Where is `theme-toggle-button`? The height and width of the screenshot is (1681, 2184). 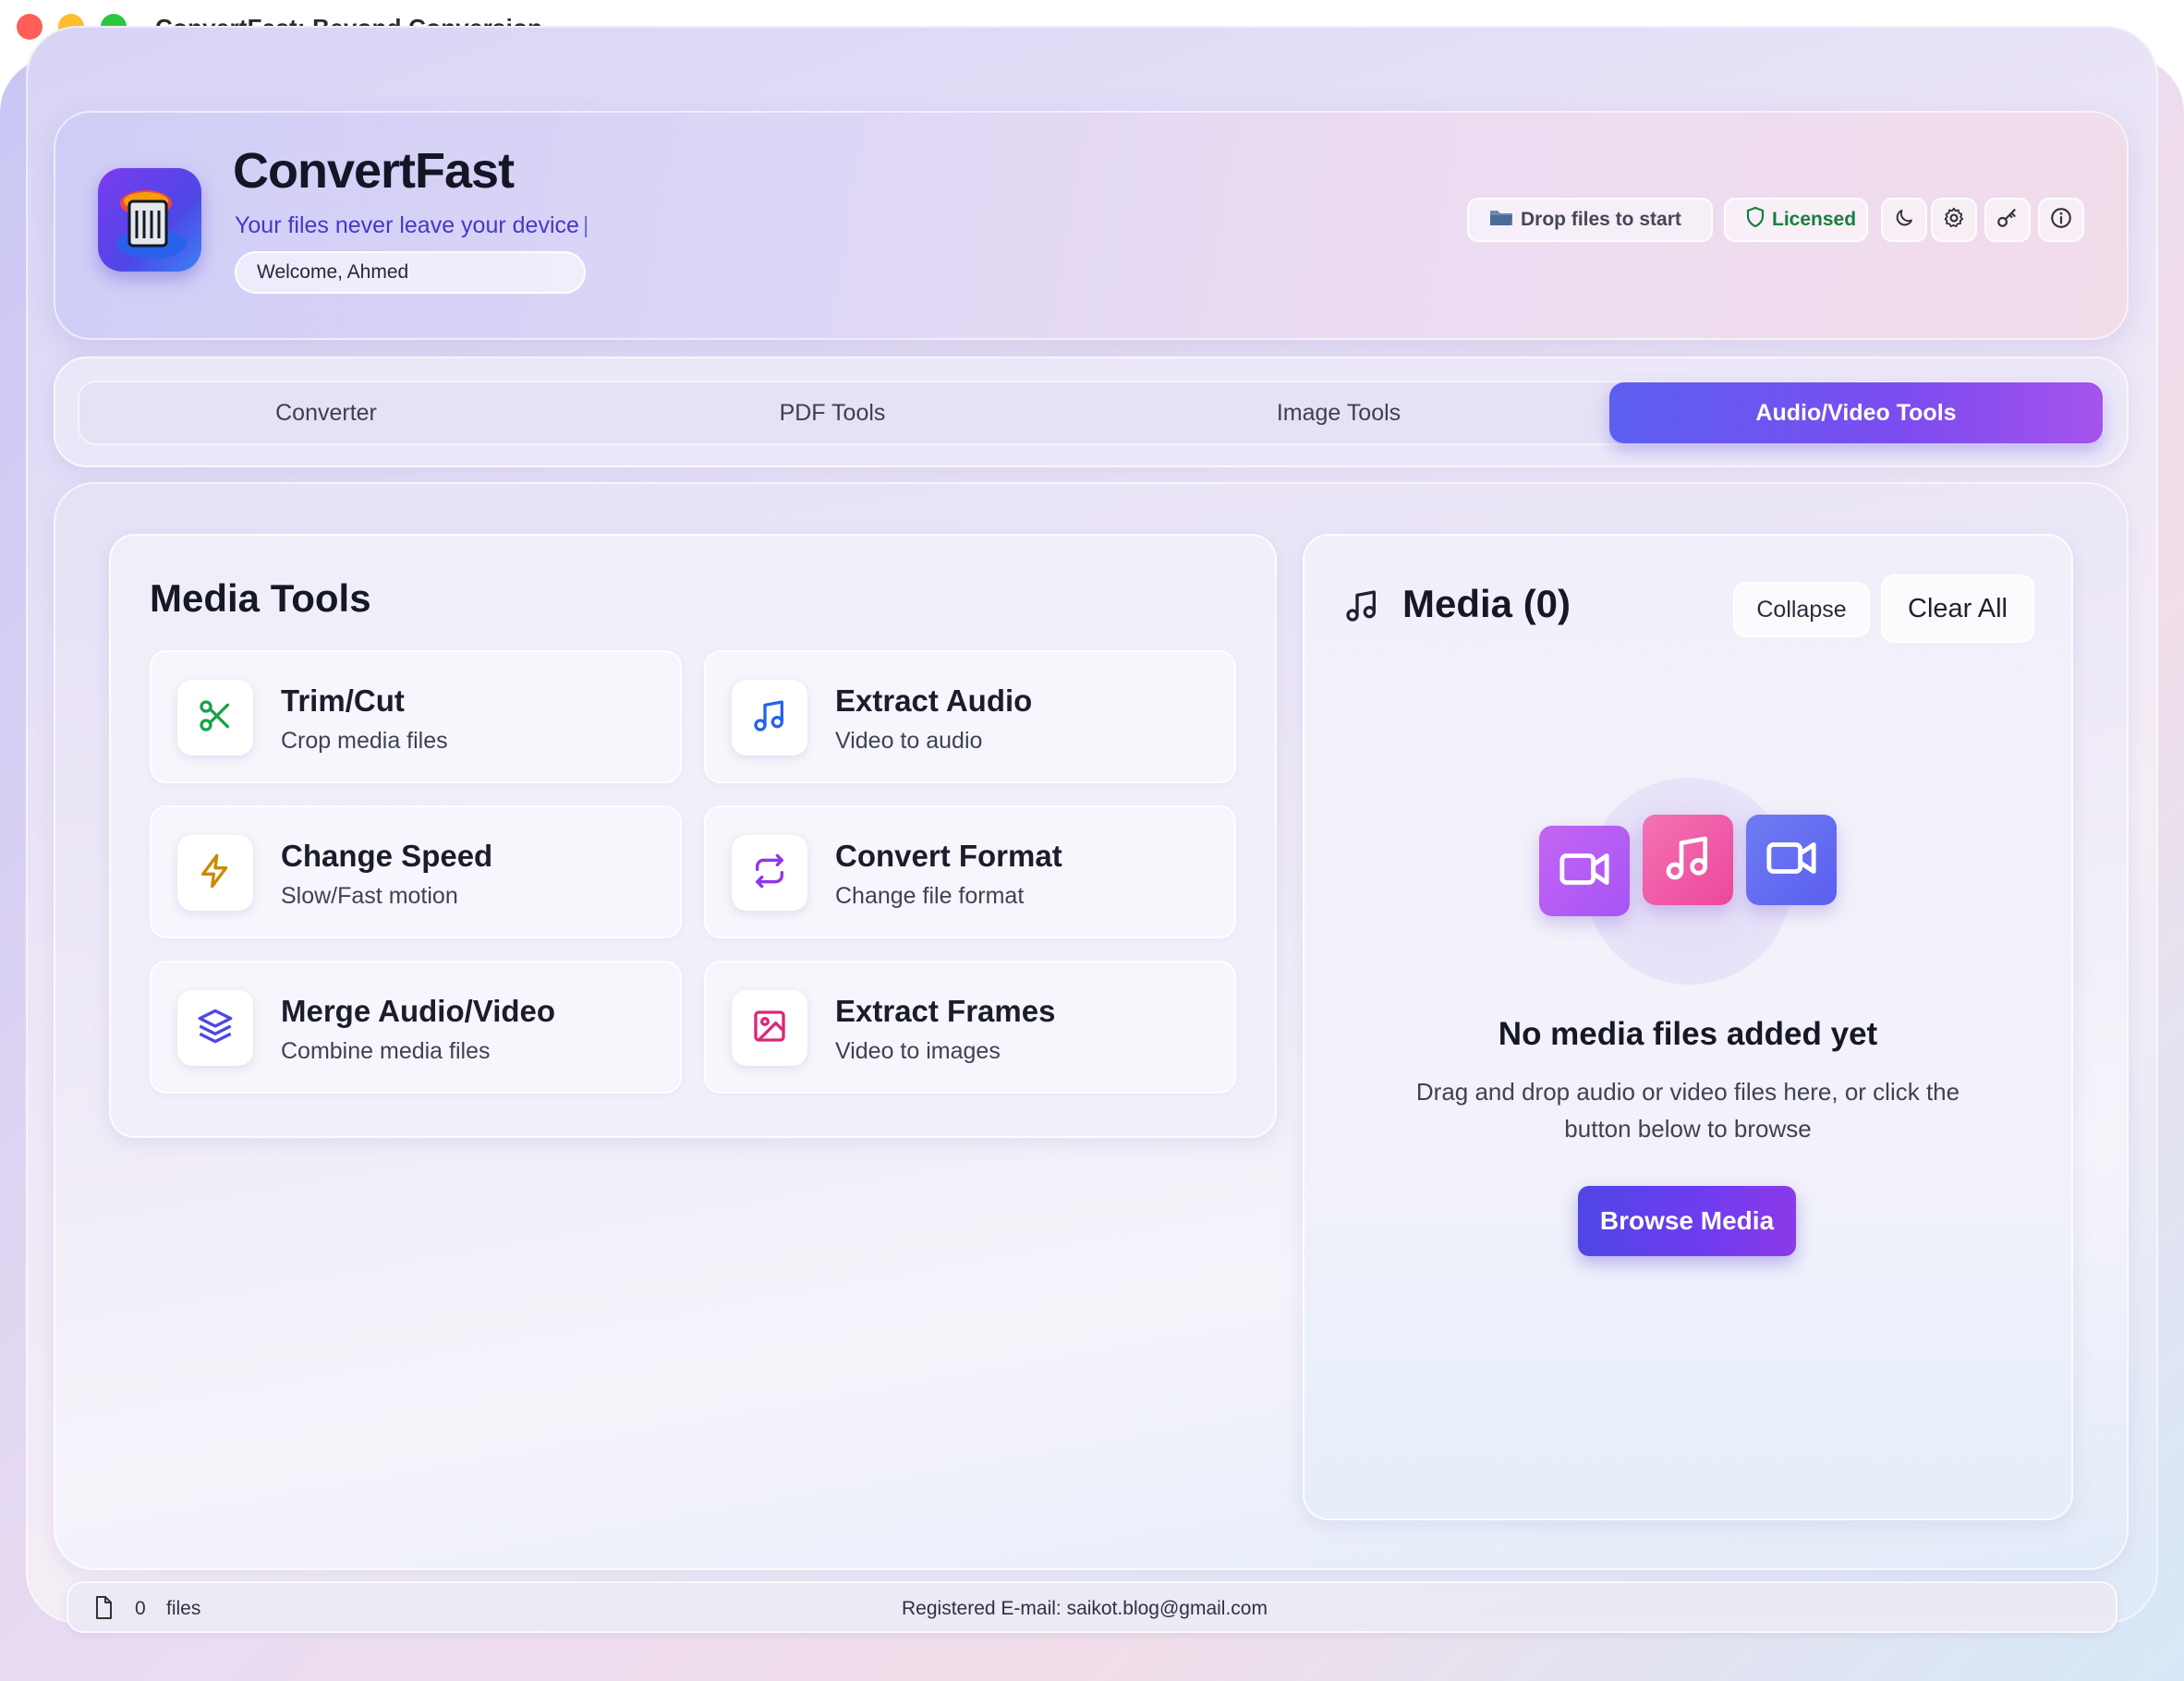 theme-toggle-button is located at coordinates (1904, 220).